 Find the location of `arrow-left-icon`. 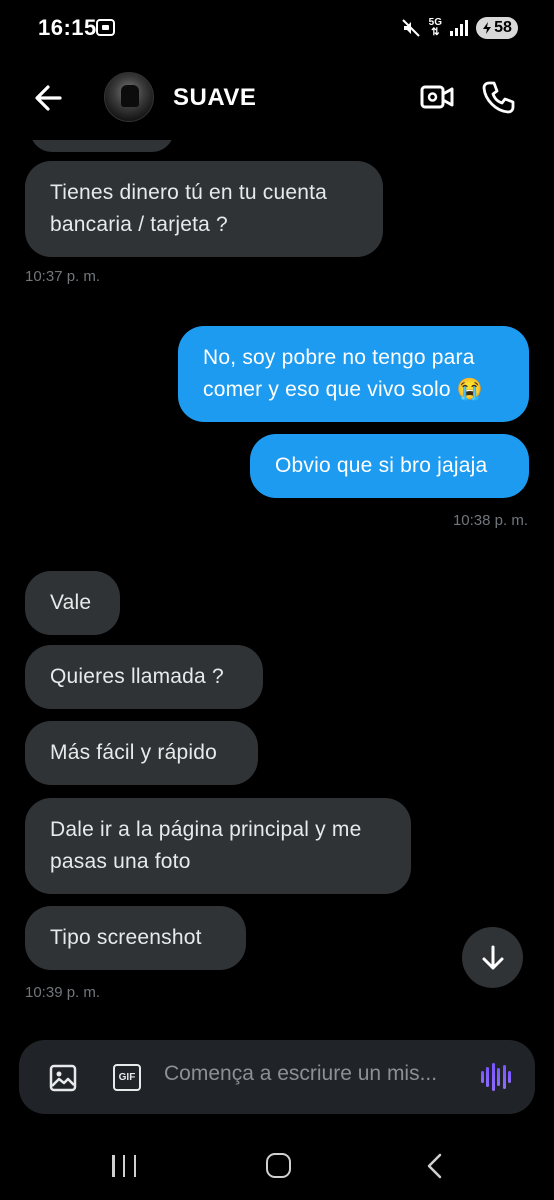

arrow-left-icon is located at coordinates (48, 98).